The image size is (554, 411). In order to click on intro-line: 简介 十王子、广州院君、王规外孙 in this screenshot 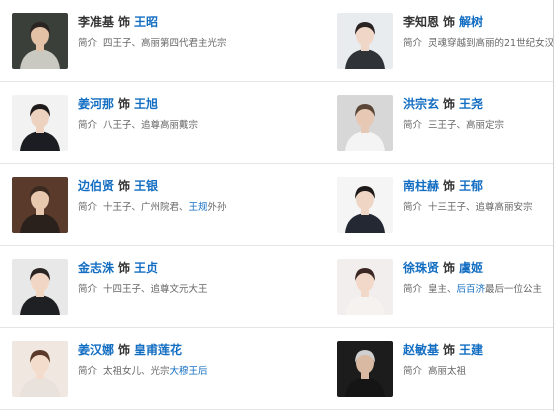, I will do `click(152, 207)`.